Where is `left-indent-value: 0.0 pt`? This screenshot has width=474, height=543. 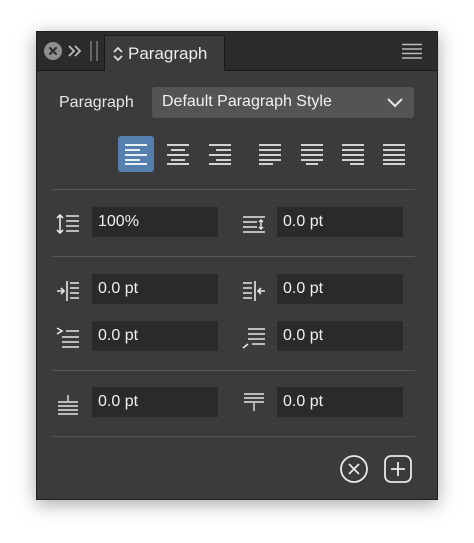 left-indent-value: 0.0 pt is located at coordinates (118, 288).